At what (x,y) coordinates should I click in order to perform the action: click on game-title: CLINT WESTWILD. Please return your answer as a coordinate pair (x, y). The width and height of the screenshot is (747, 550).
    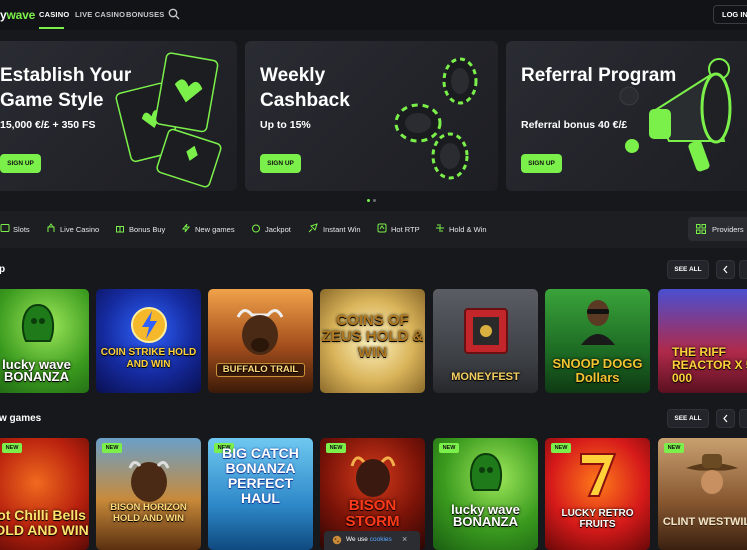
    Looking at the image, I should click on (704, 522).